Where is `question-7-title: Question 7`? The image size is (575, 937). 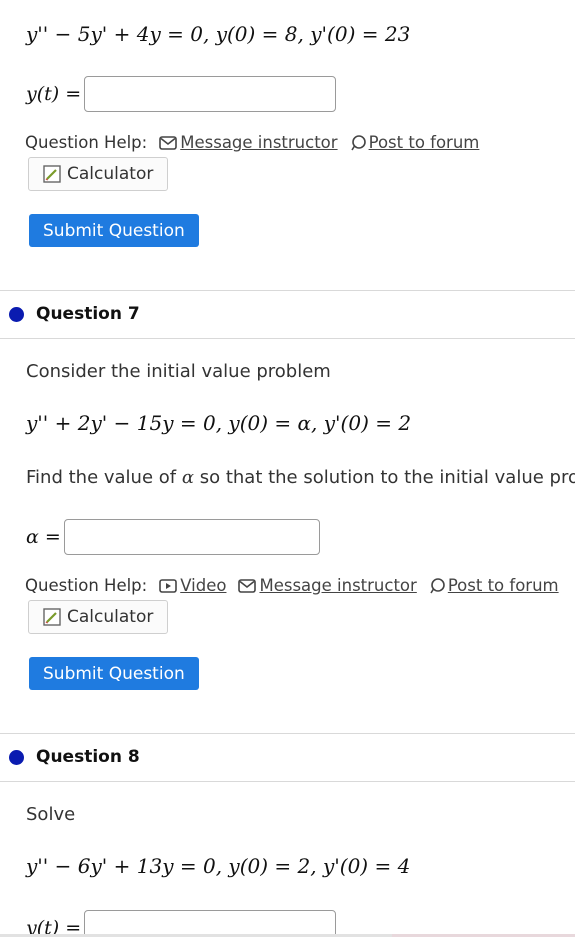 question-7-title: Question 7 is located at coordinates (88, 314).